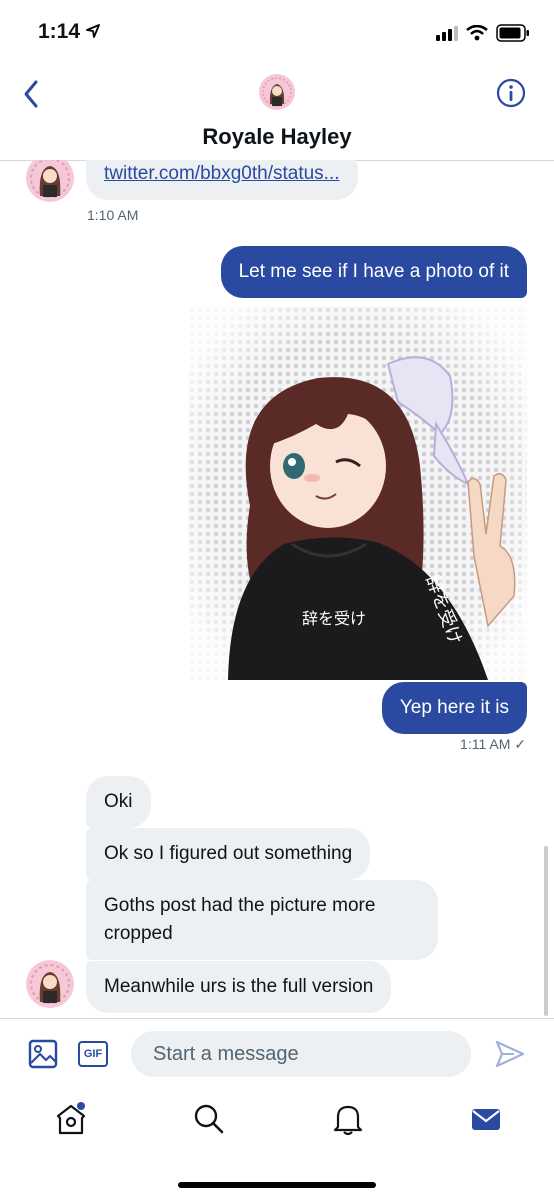  I want to click on conversation-header: Royale Hayley, so click(277, 112).